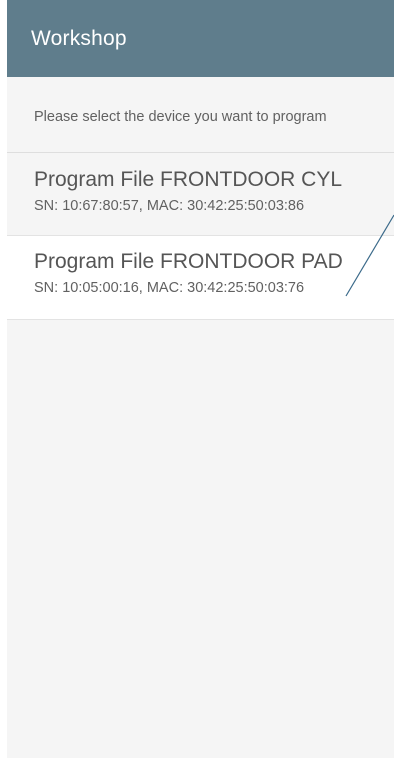  Describe the element at coordinates (169, 206) in the screenshot. I see `device-serial-mac: SN: 10:67:80:57, MAC: 30:42:25:50:03:86` at that location.